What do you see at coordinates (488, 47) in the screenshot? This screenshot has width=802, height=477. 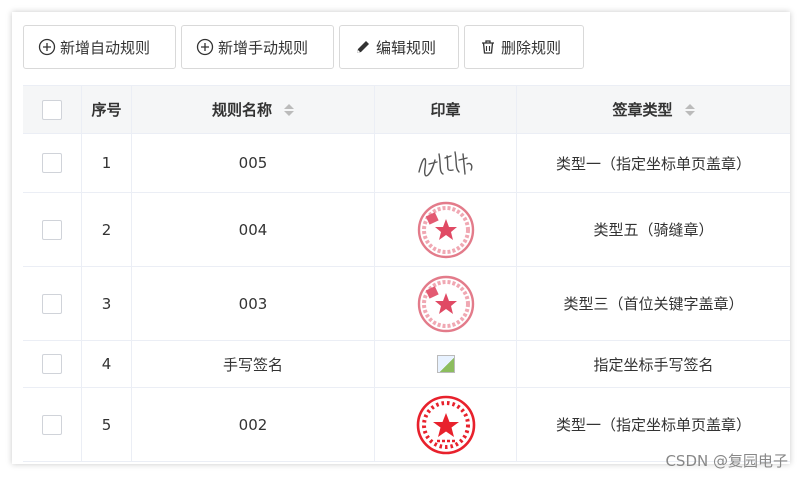 I see `trash-icon` at bounding box center [488, 47].